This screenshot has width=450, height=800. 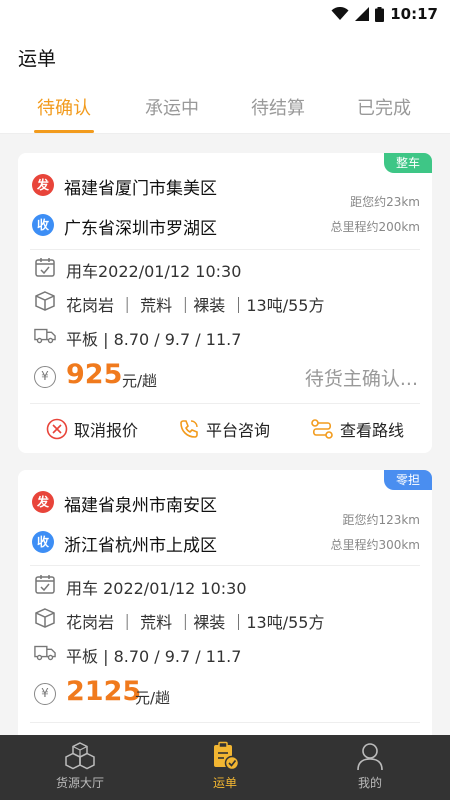 I want to click on nav-cargo-hall: 货源大厅, so click(x=80, y=766).